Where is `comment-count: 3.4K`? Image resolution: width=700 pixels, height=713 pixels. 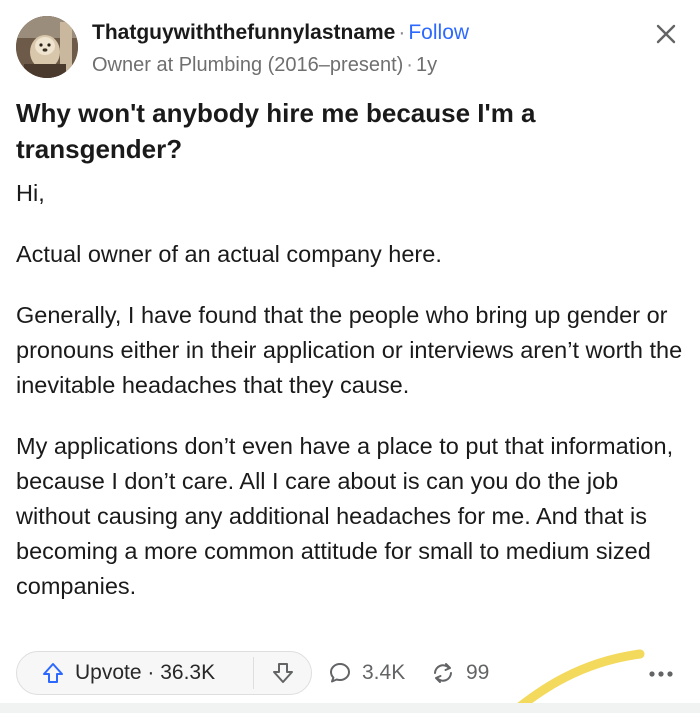 comment-count: 3.4K is located at coordinates (384, 672).